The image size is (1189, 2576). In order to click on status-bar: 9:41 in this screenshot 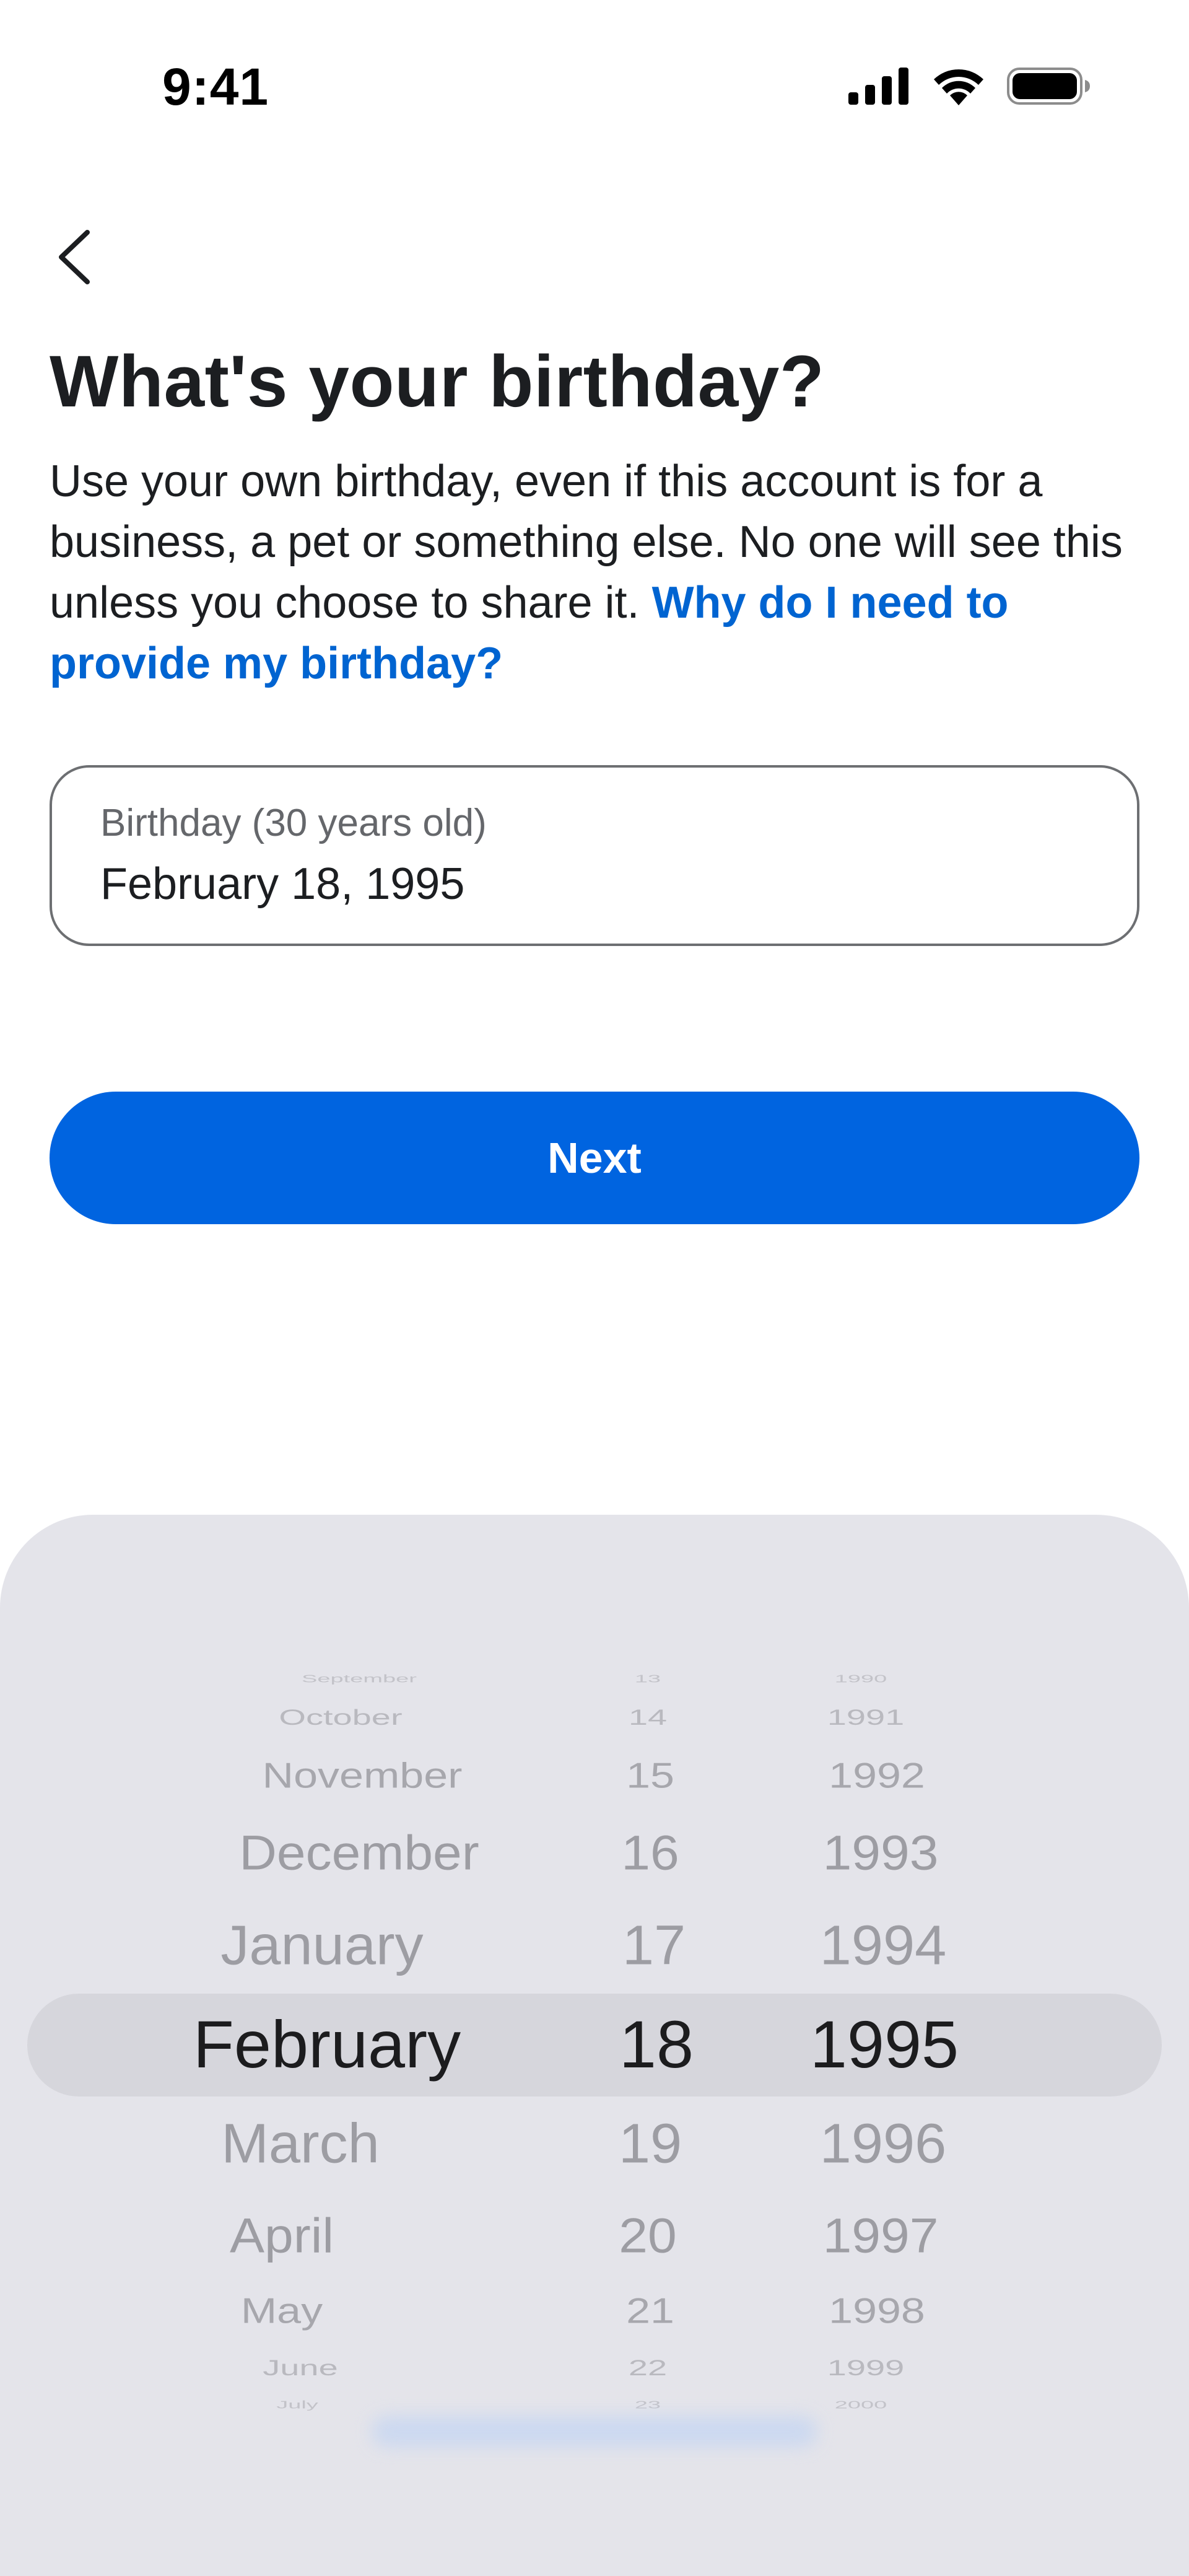, I will do `click(594, 86)`.